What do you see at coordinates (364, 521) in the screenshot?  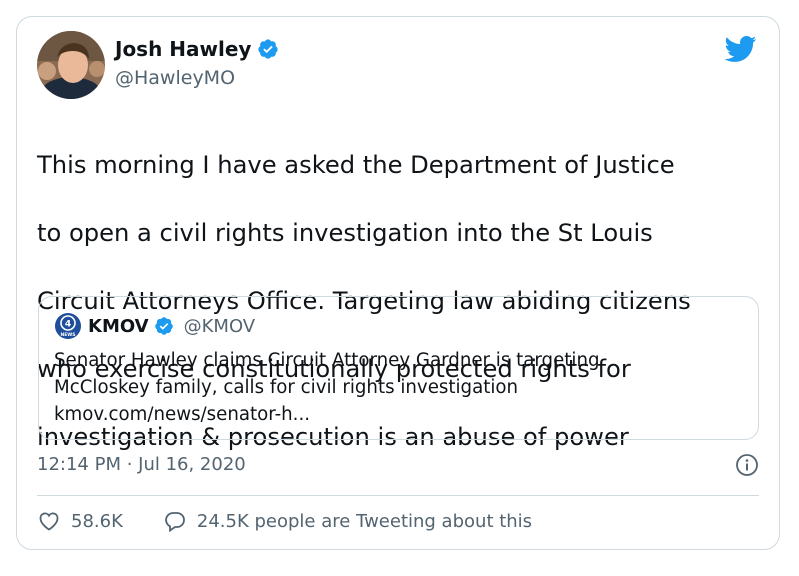 I see `tweeting-about-label: 24.5K people are Tweeting about this` at bounding box center [364, 521].